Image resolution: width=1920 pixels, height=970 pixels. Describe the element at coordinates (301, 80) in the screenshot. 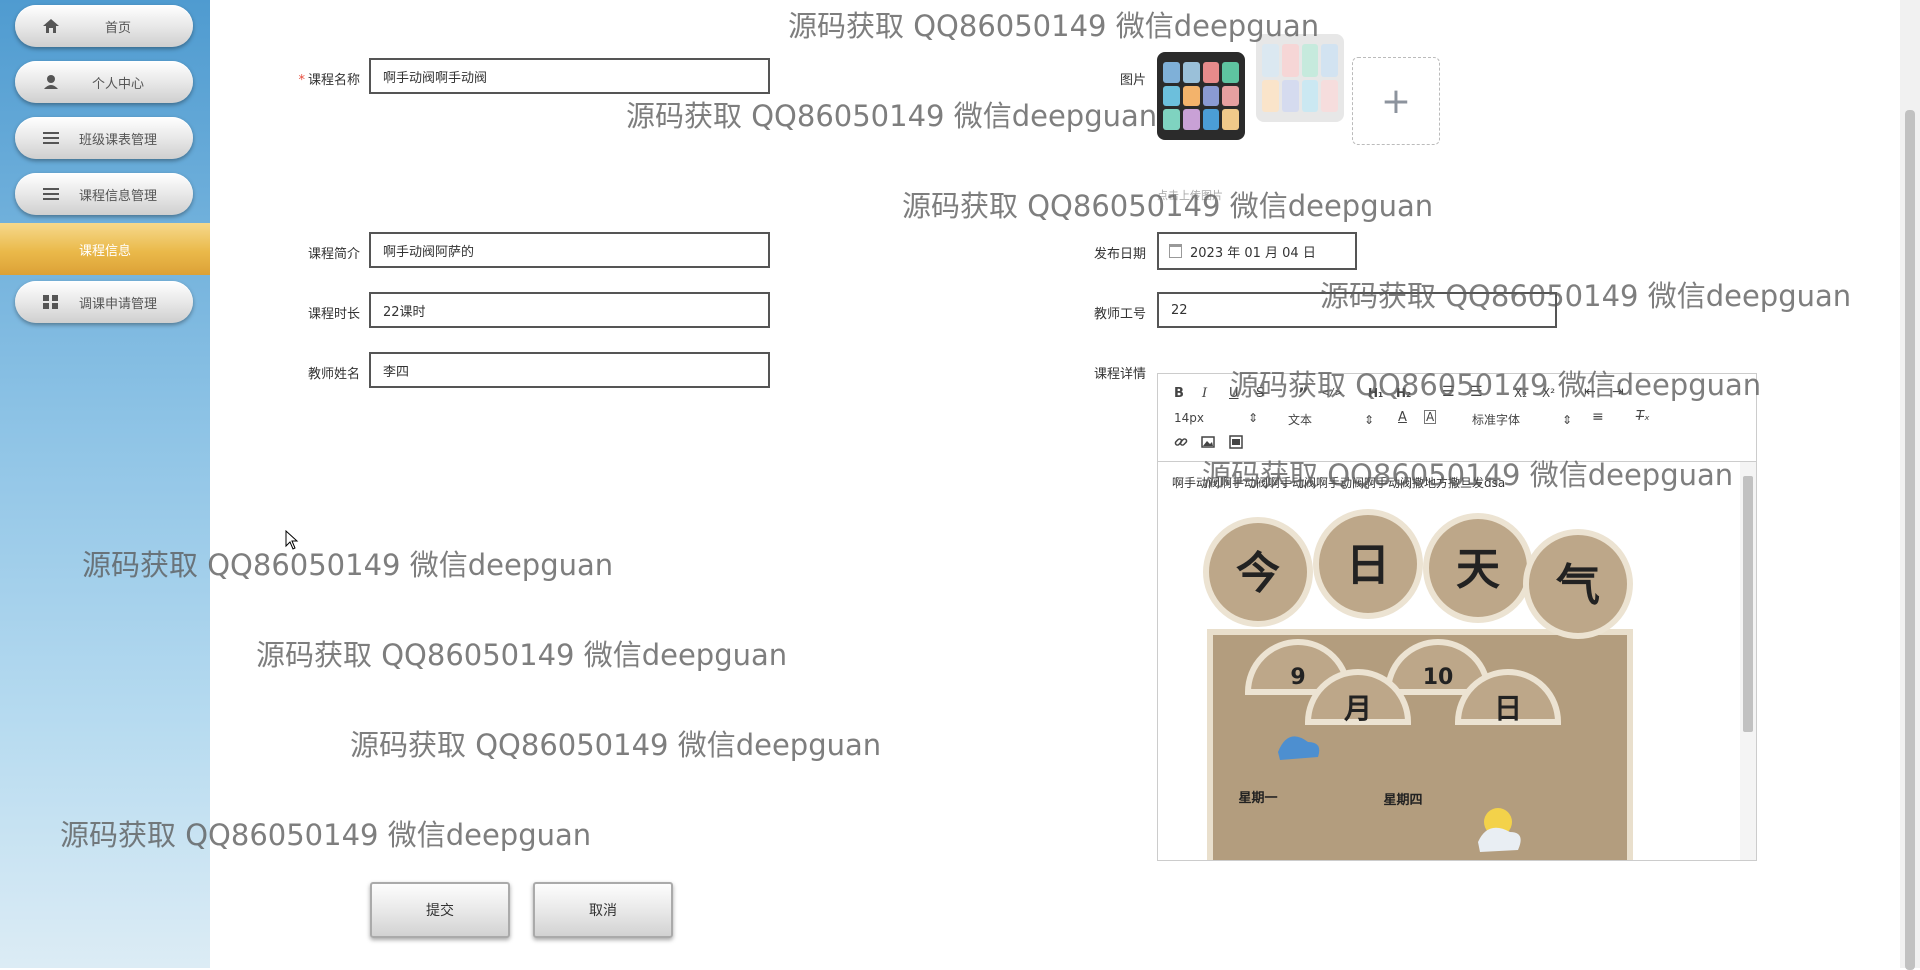

I see `required-mark: *` at that location.